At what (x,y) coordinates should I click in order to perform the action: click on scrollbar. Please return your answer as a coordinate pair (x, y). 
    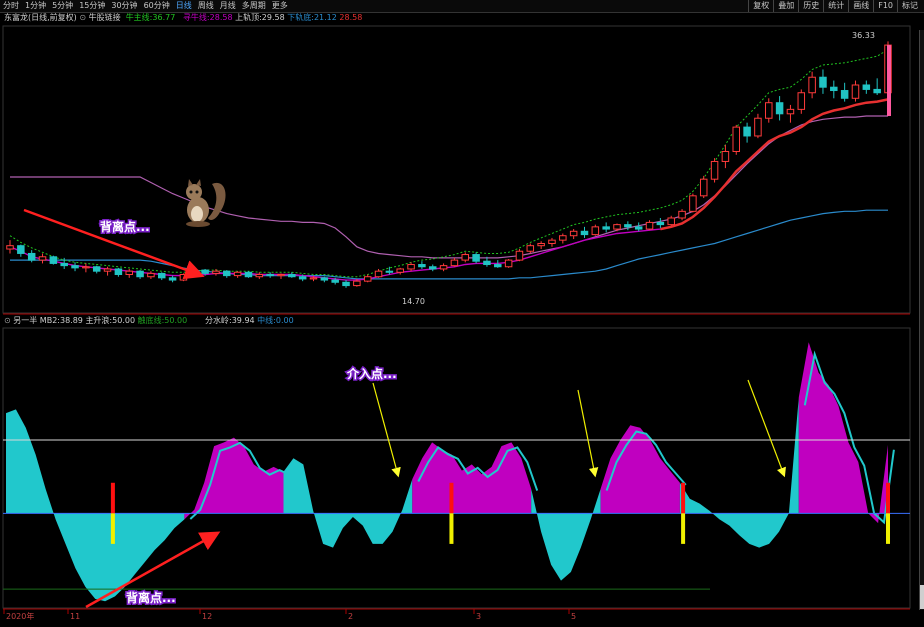
    Looking at the image, I should click on (921, 320).